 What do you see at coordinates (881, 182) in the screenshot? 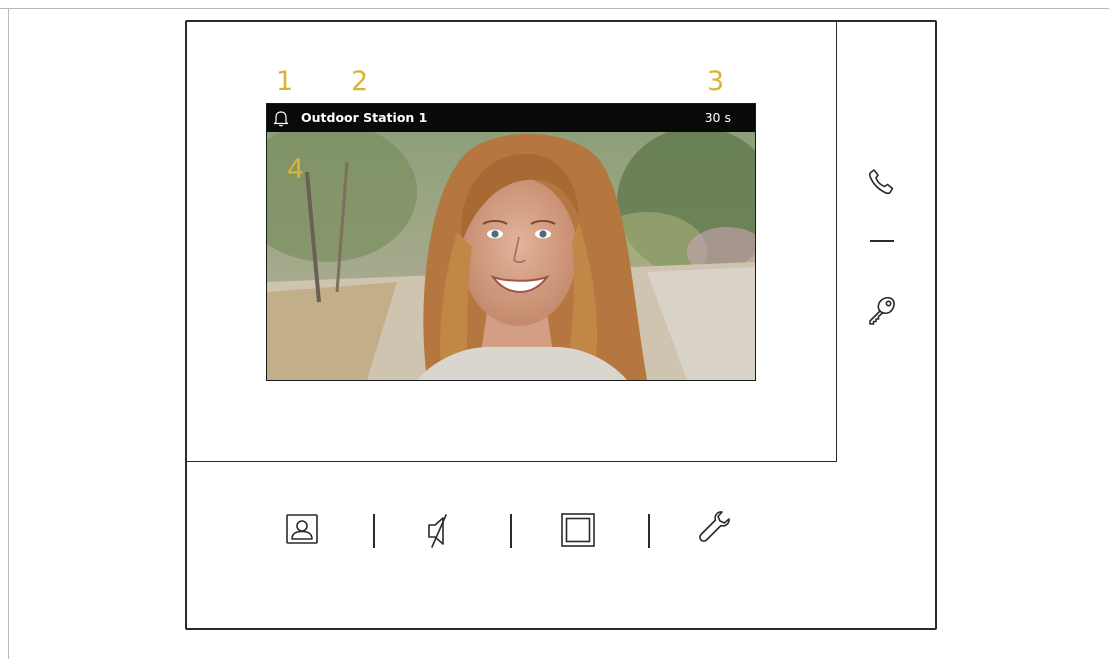
I see `phone-icon` at bounding box center [881, 182].